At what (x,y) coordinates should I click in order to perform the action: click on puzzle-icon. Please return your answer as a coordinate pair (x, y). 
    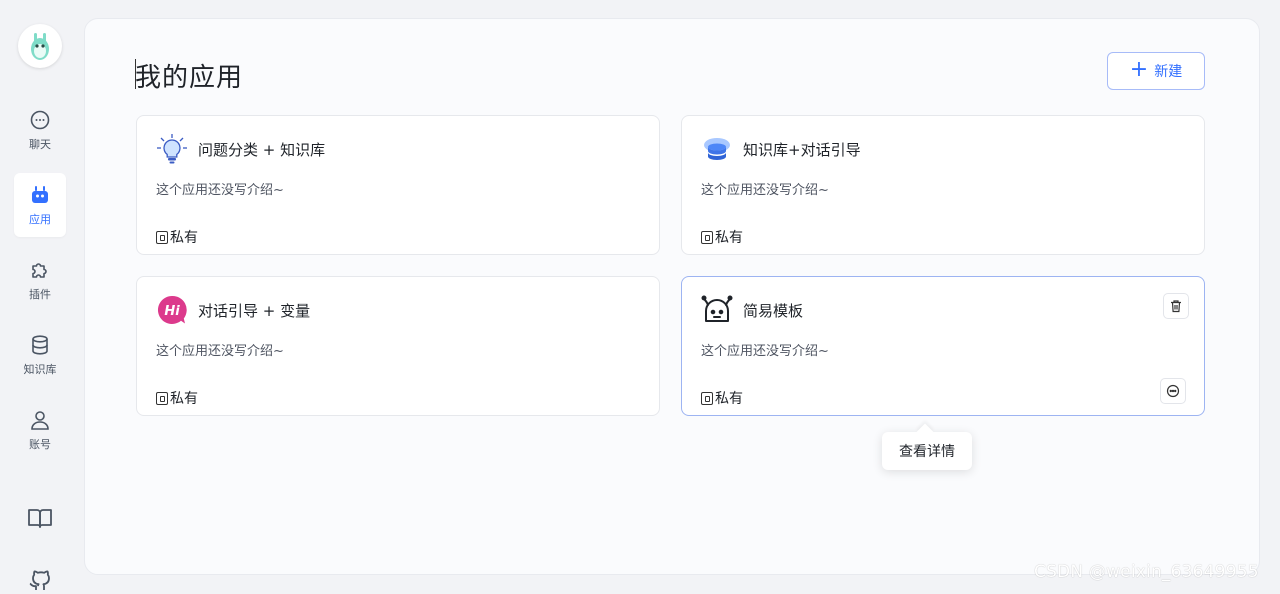
    Looking at the image, I should click on (39, 270).